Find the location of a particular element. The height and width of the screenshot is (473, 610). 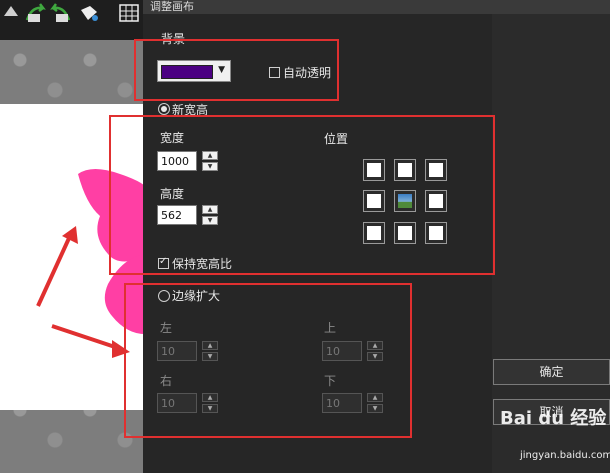

ok-button: 确定 is located at coordinates (551, 372).